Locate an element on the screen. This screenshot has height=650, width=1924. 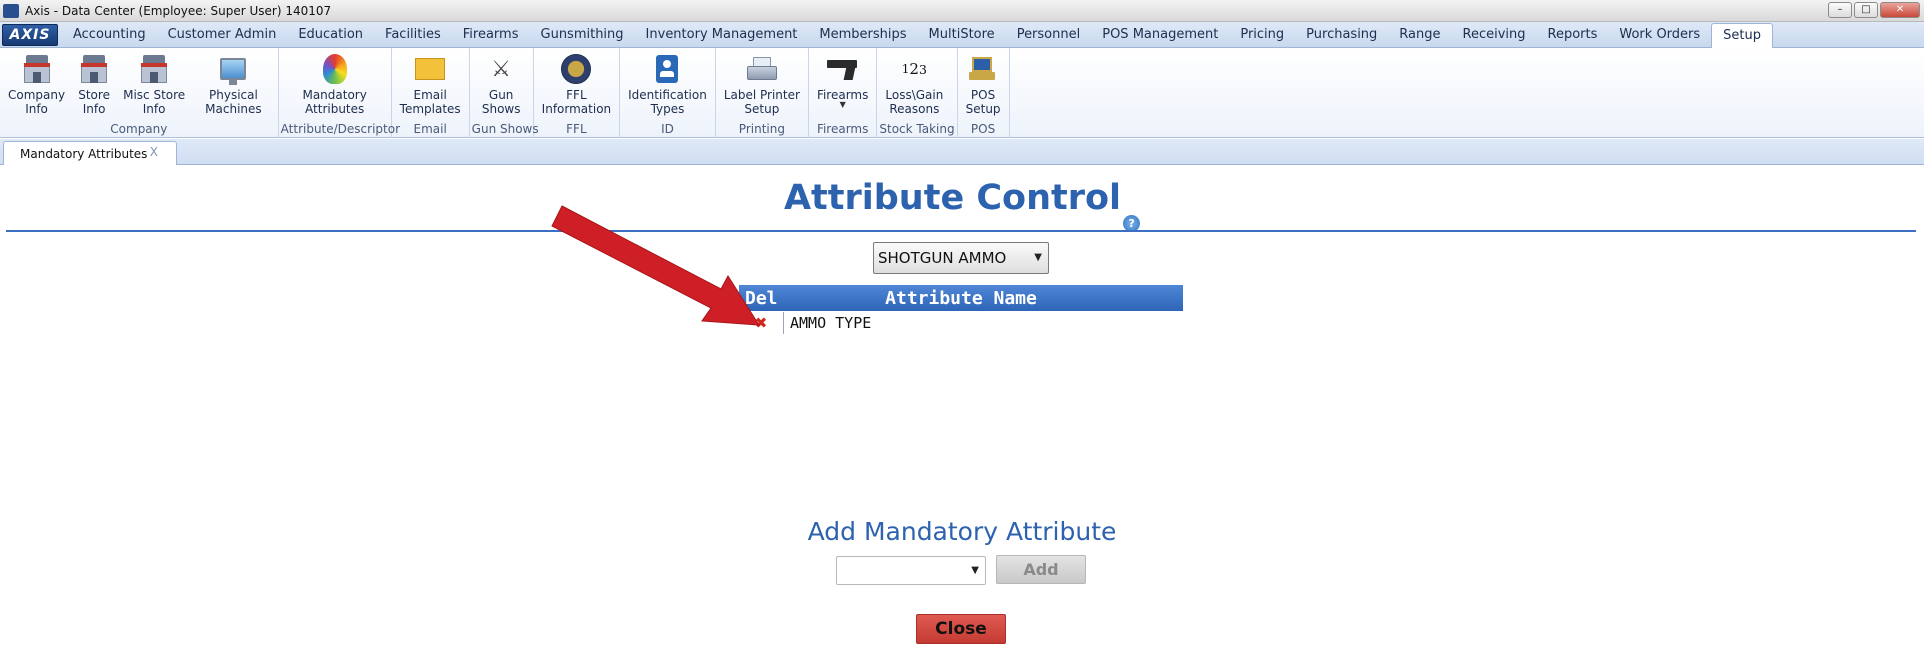
physical-machines-button: Physical Machines is located at coordinates (233, 85).